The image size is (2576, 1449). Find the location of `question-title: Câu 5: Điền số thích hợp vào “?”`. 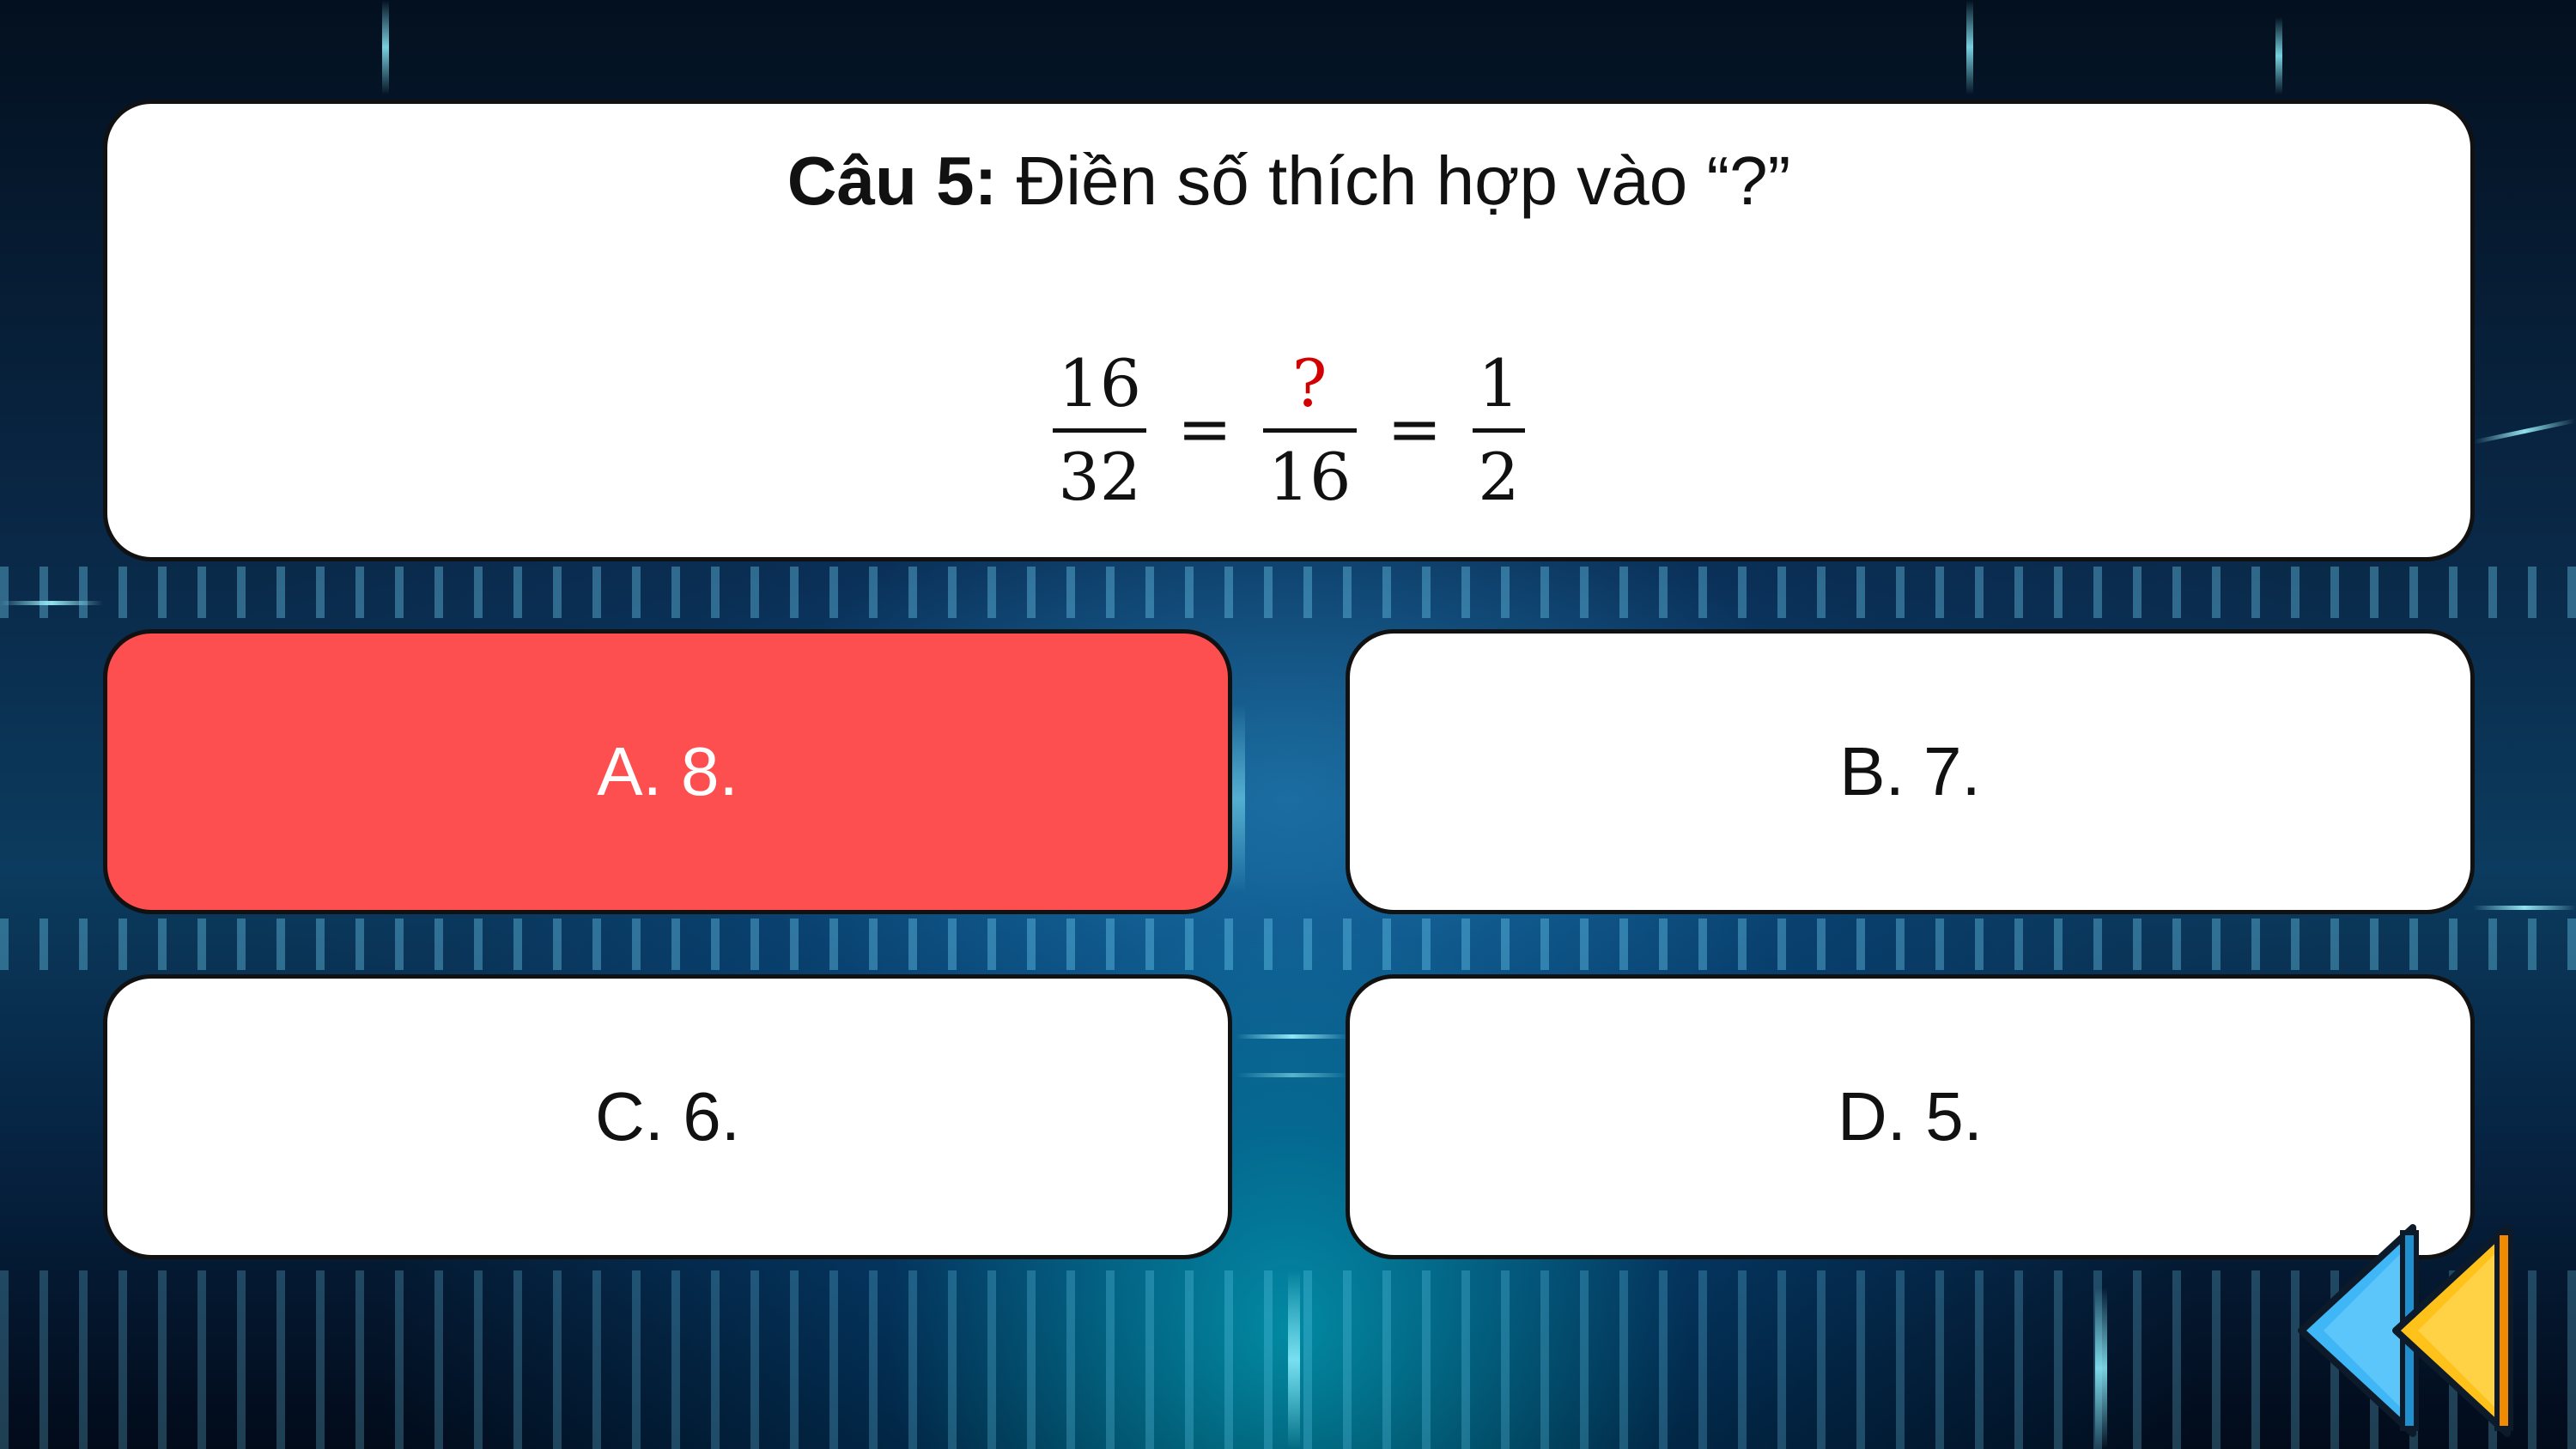

question-title: Câu 5: Điền số thích hợp vào “?” is located at coordinates (1288, 181).